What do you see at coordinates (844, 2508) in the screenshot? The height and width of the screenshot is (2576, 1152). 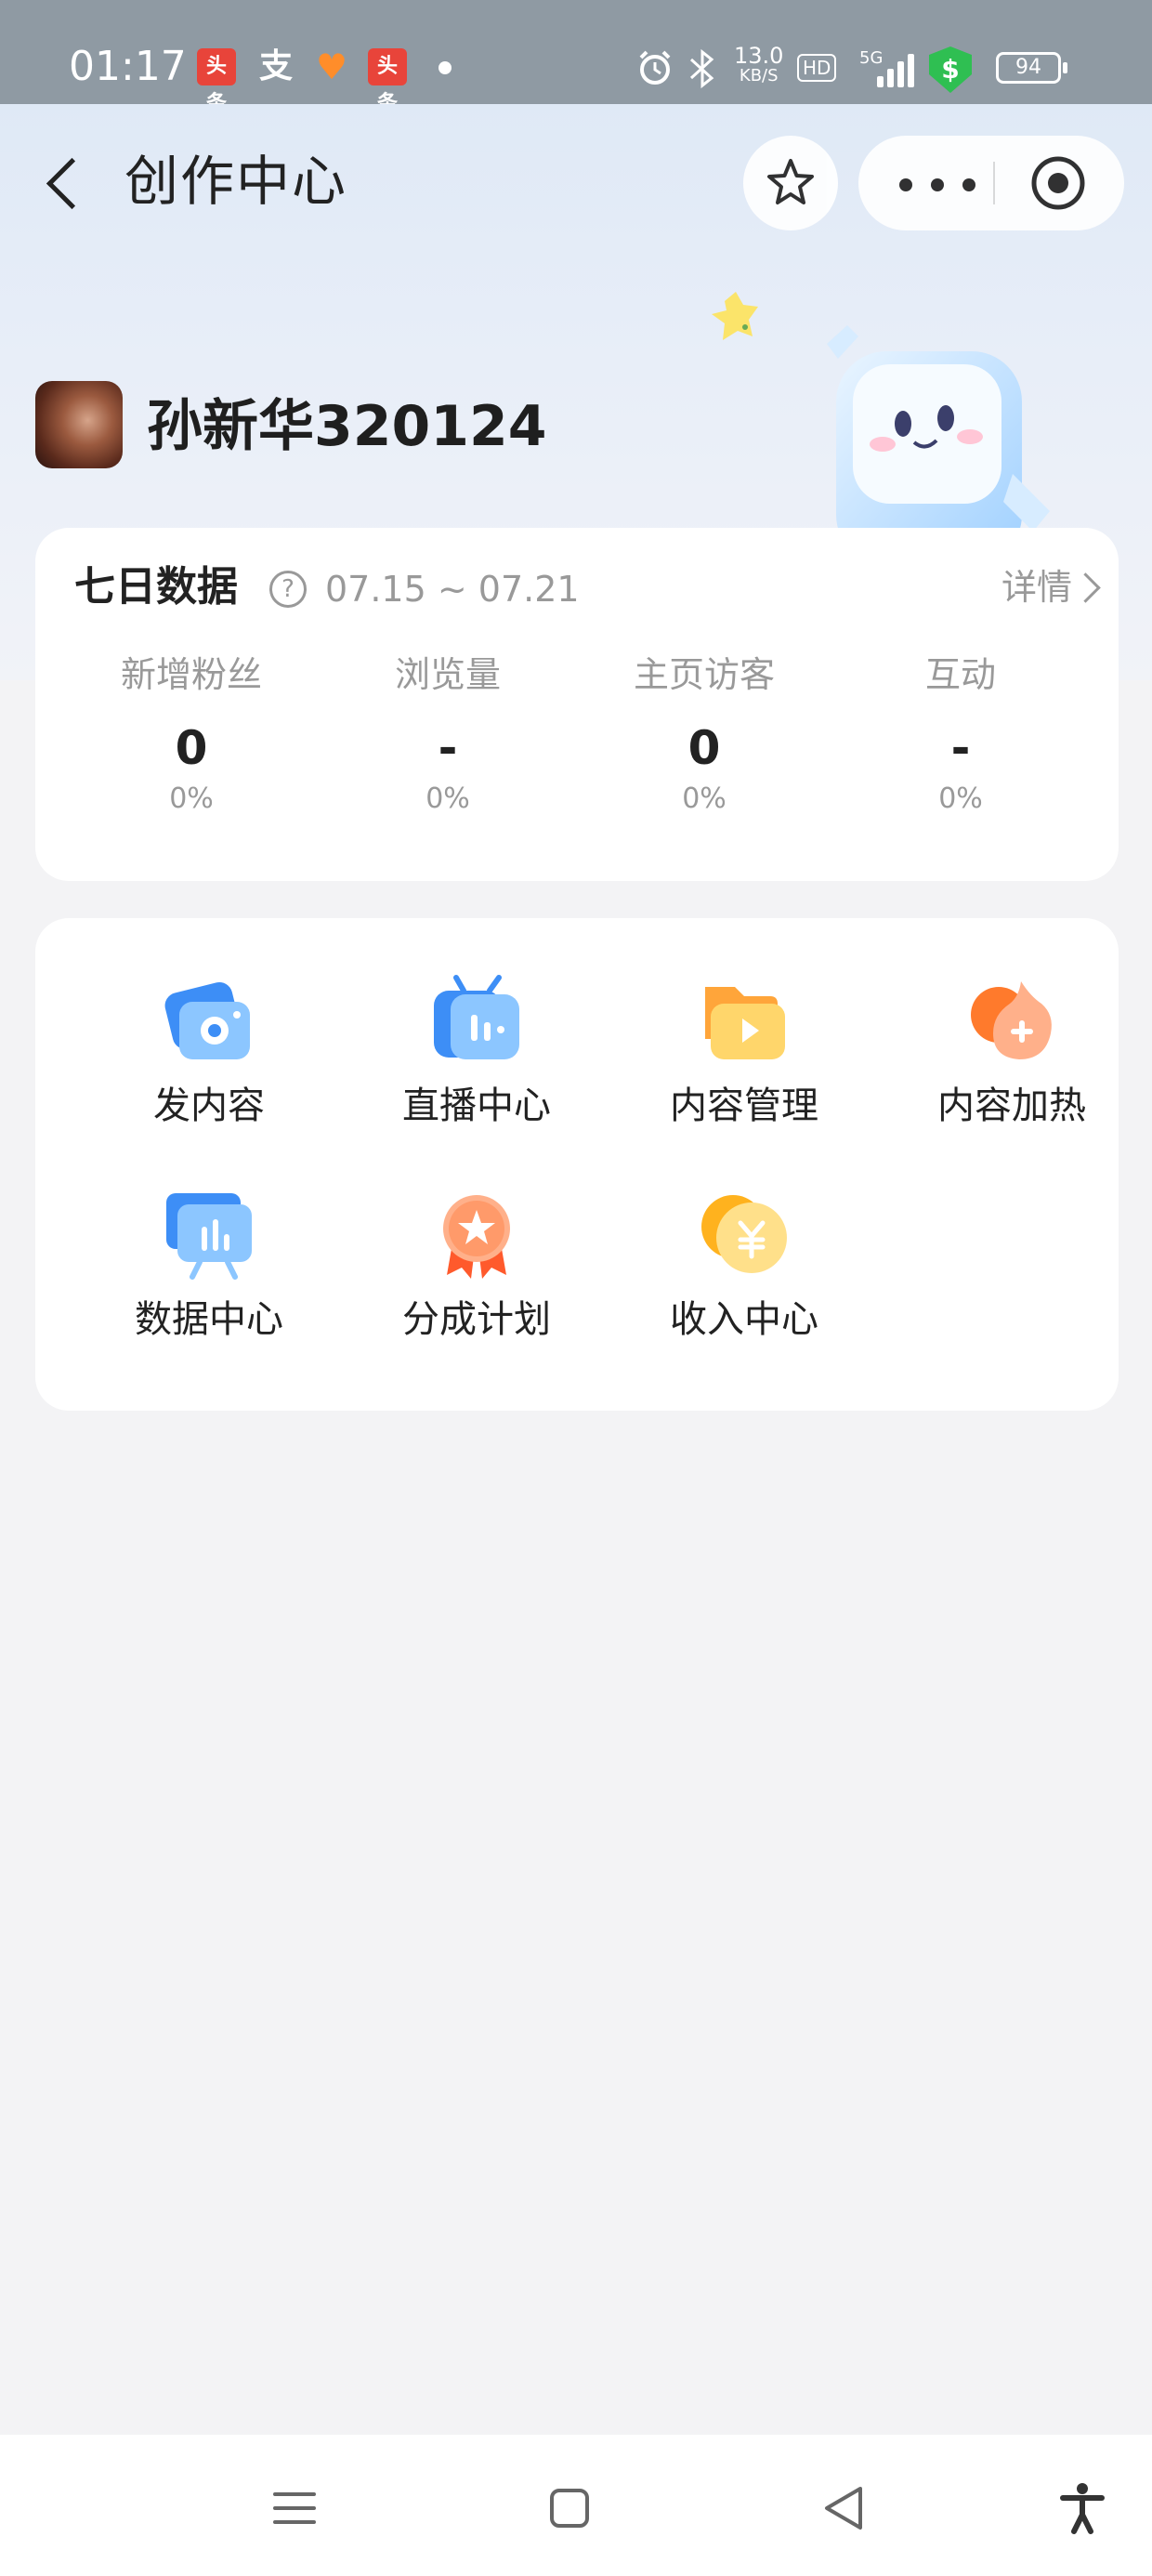 I see `back-triangle-icon` at bounding box center [844, 2508].